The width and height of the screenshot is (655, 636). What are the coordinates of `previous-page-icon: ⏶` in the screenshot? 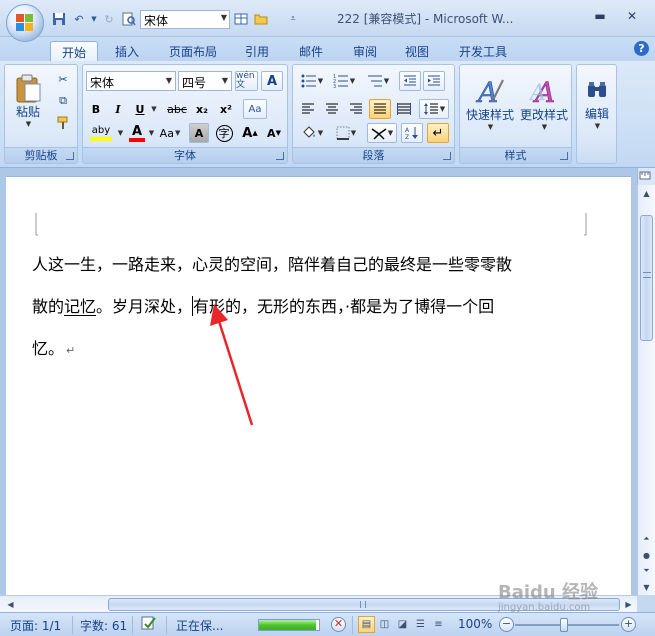 It's located at (646, 539).